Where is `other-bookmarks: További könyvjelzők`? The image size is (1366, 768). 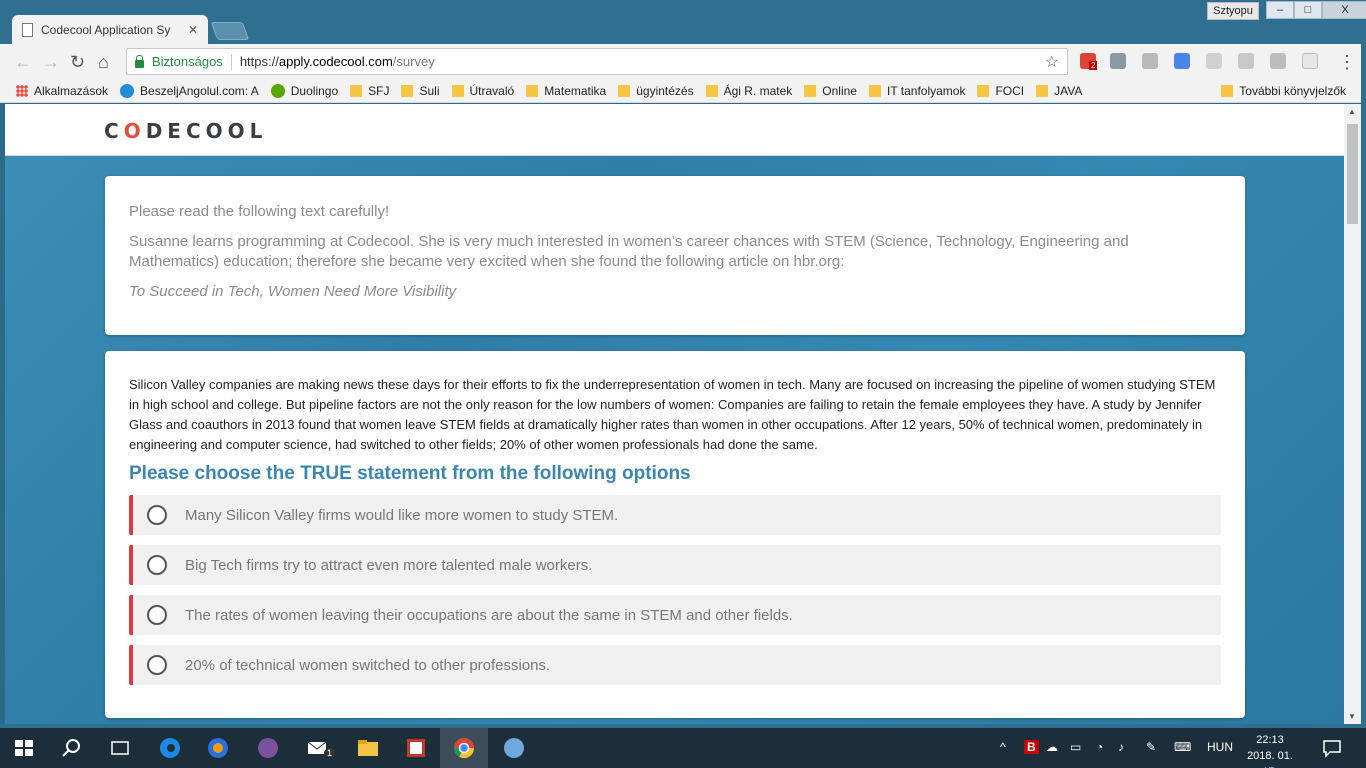 other-bookmarks: További könyvjelzők is located at coordinates (1283, 91).